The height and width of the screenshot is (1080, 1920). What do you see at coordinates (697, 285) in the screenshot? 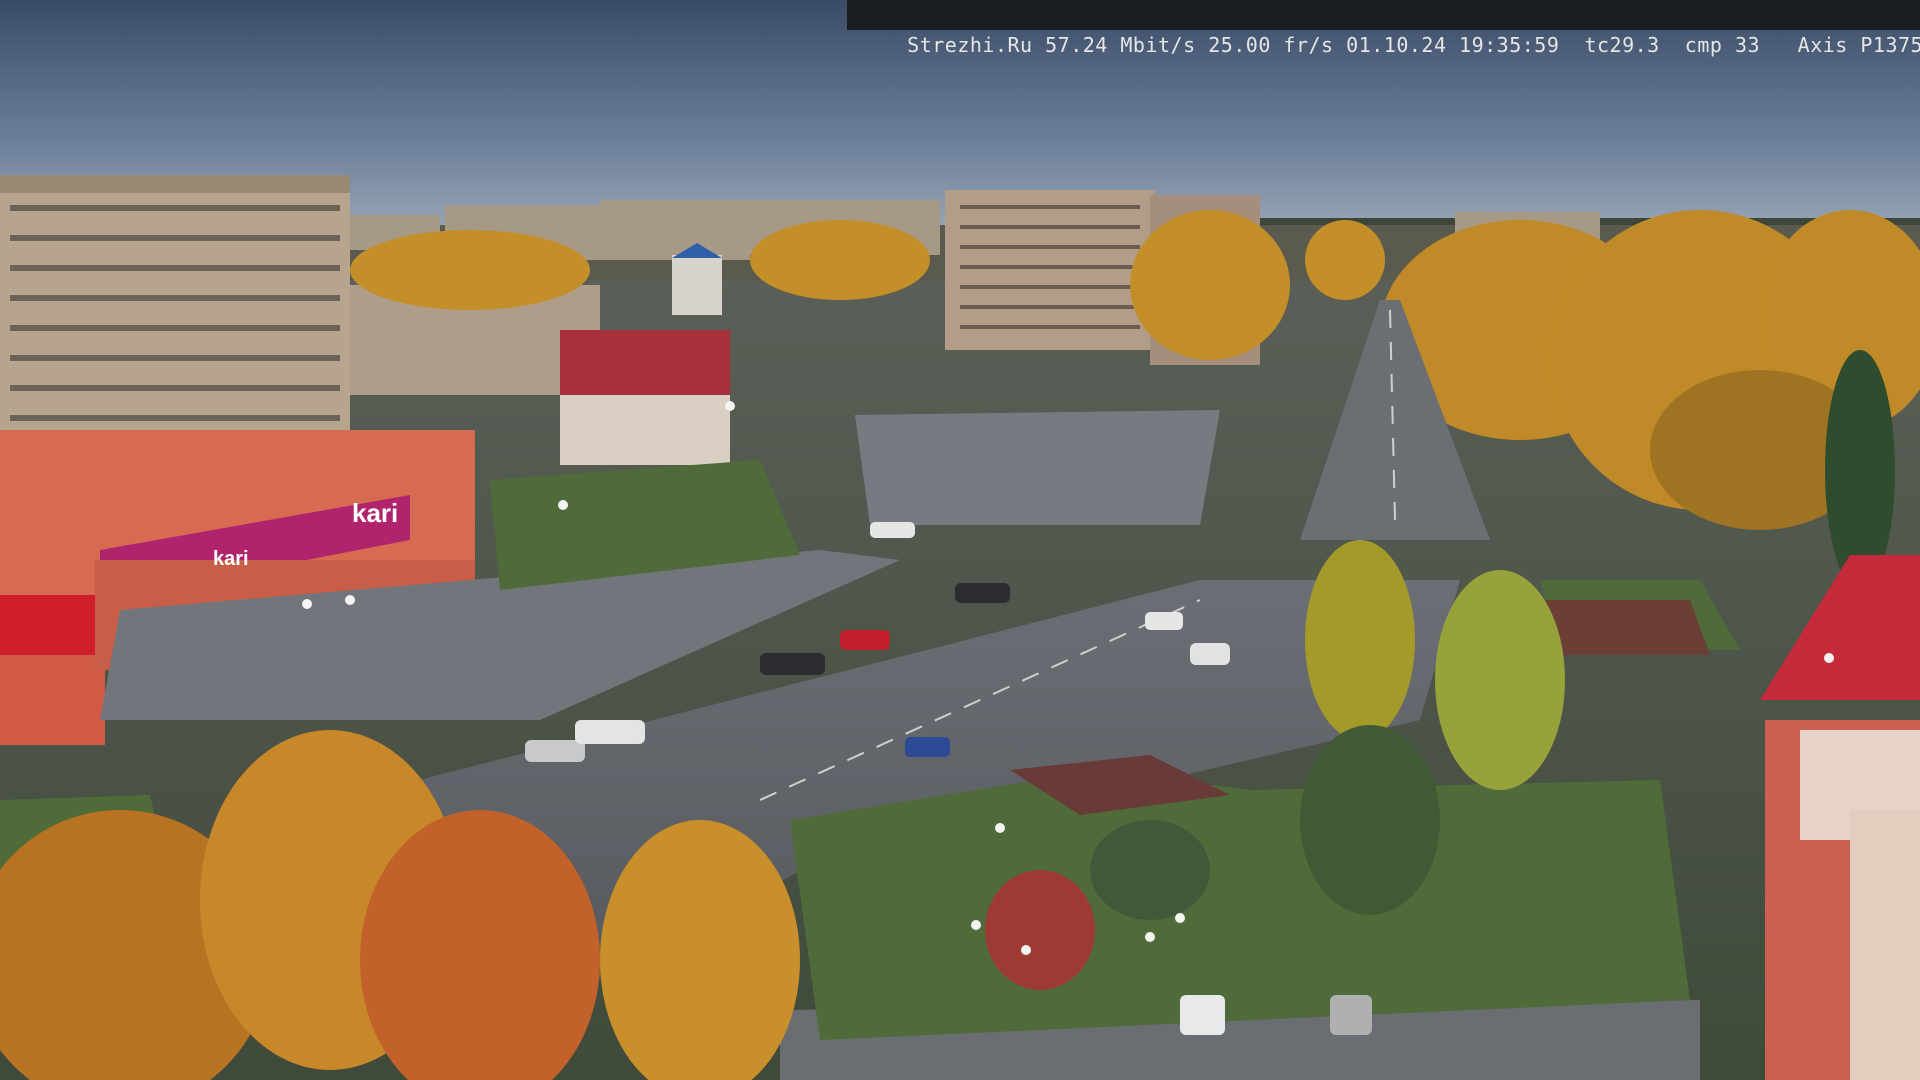
I see `blue-tower` at bounding box center [697, 285].